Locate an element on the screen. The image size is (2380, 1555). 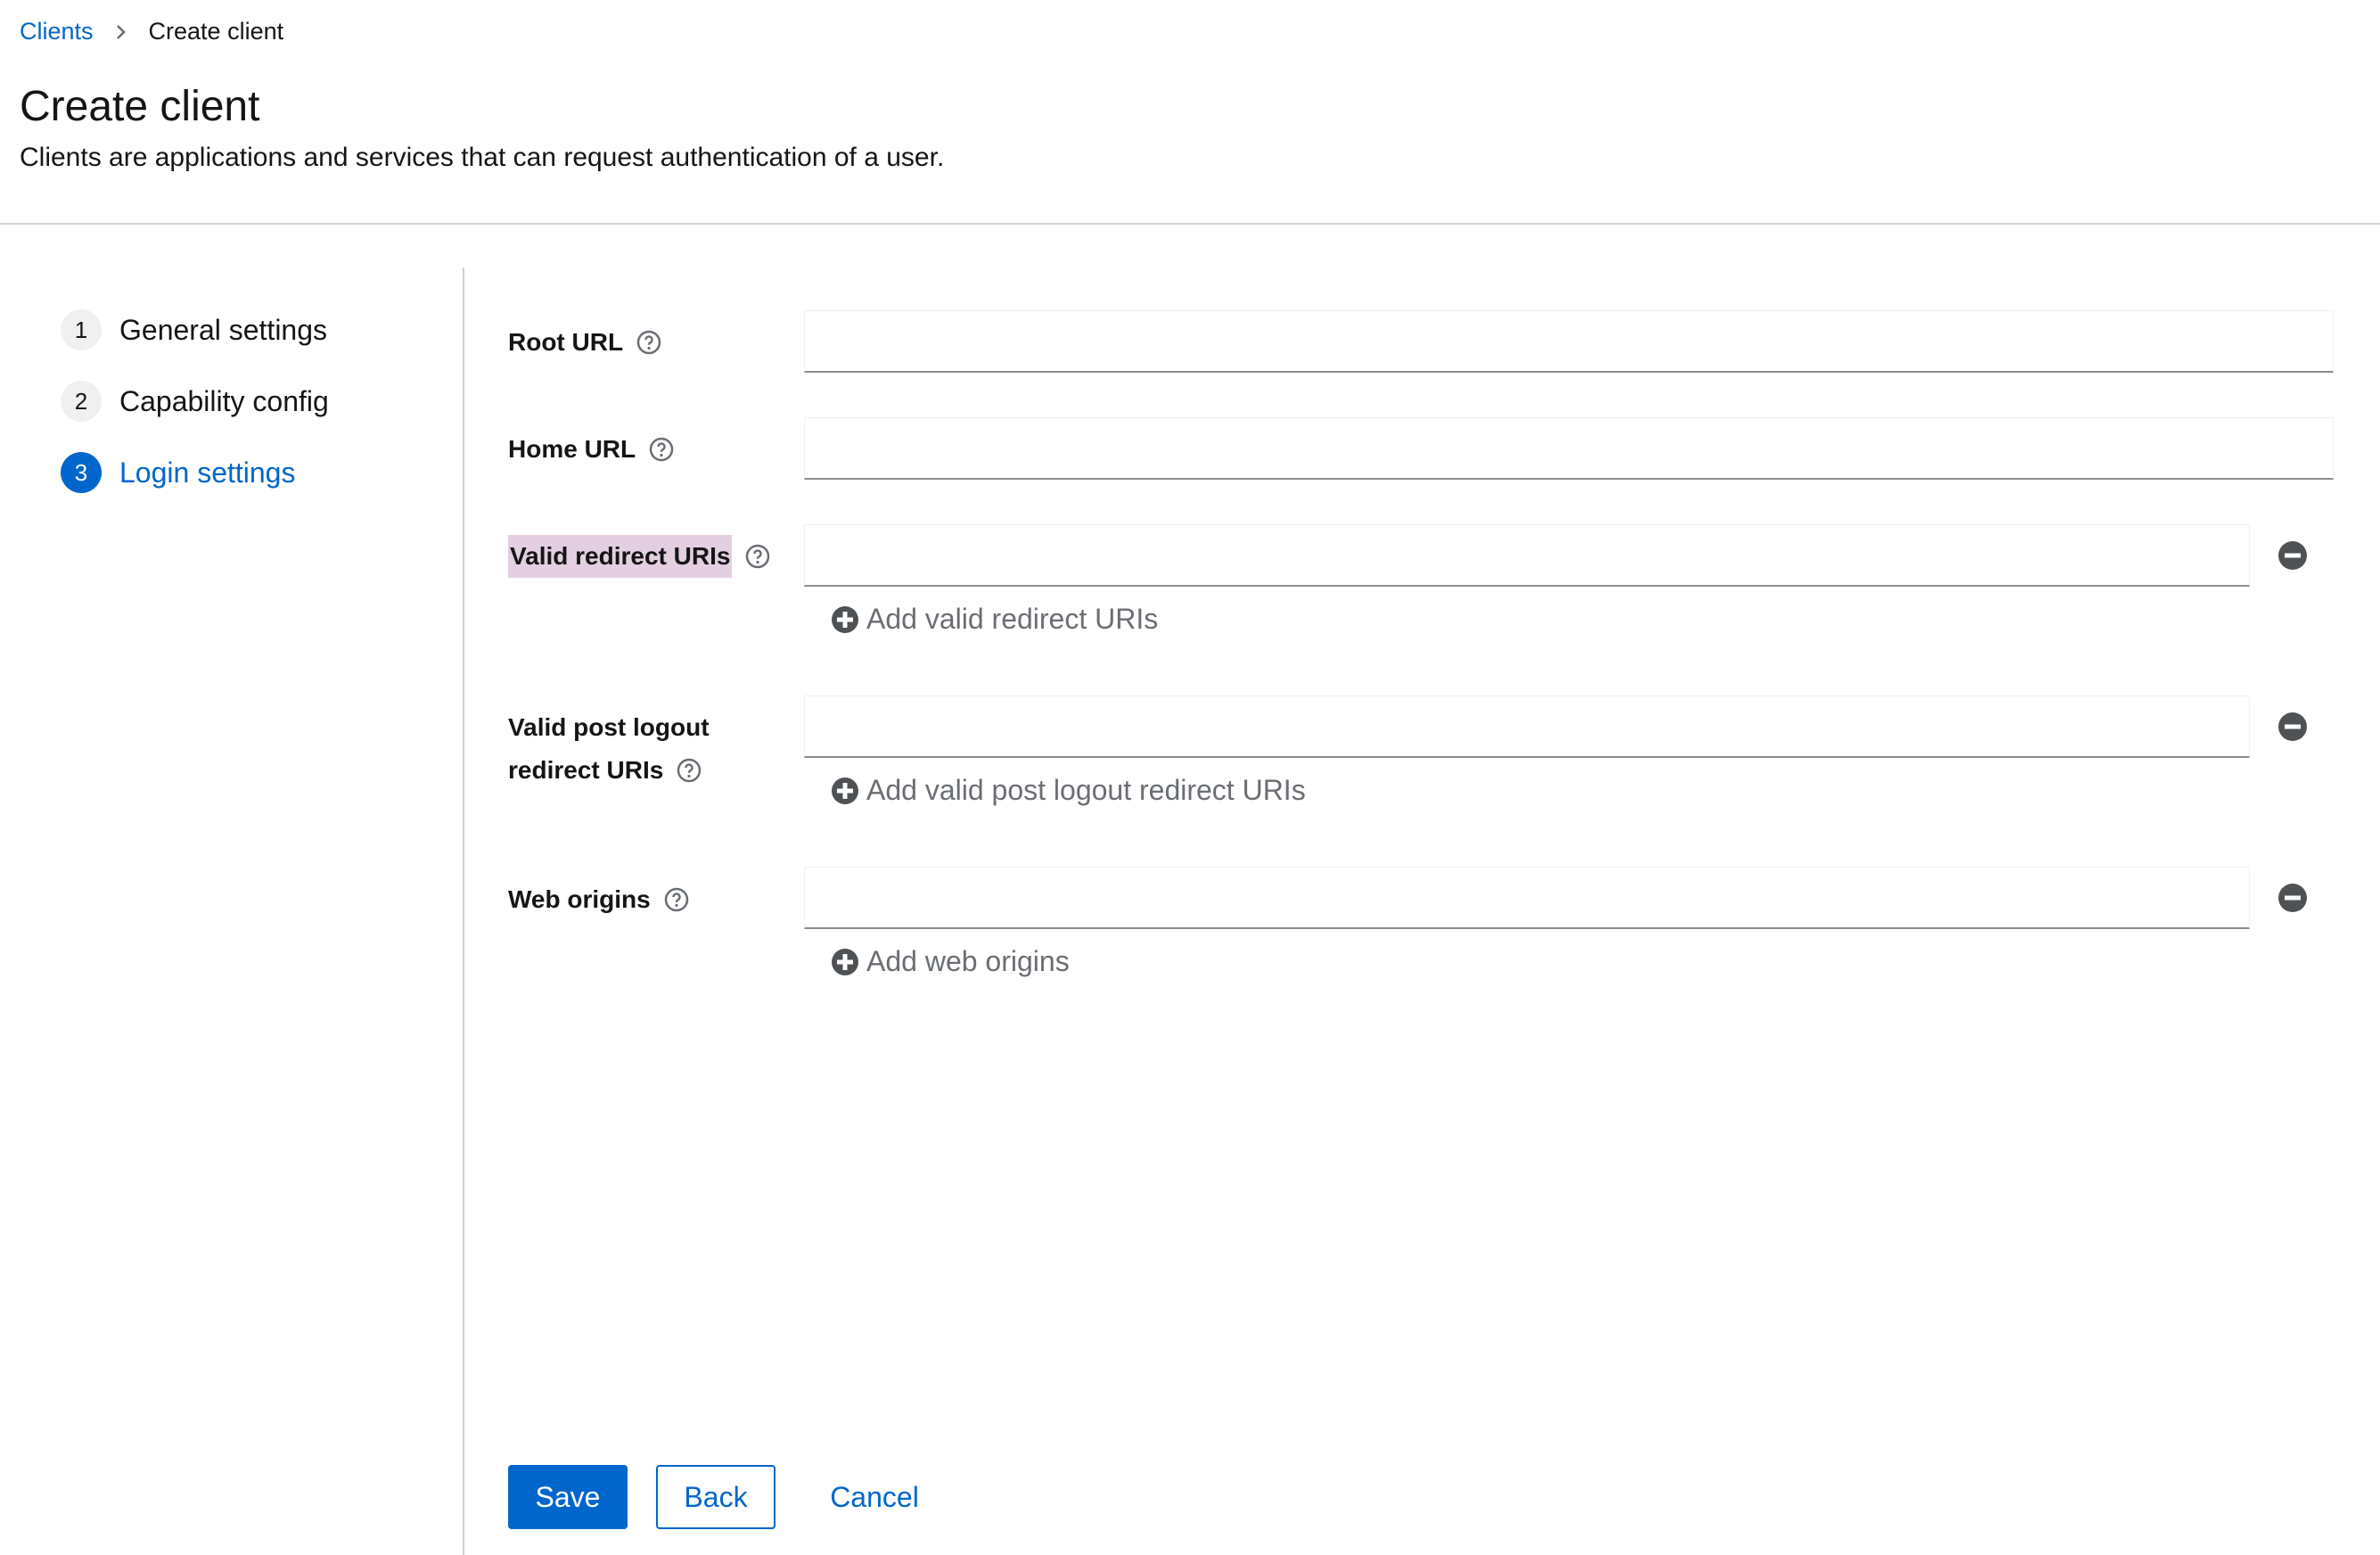
step-number: 1 is located at coordinates (81, 329).